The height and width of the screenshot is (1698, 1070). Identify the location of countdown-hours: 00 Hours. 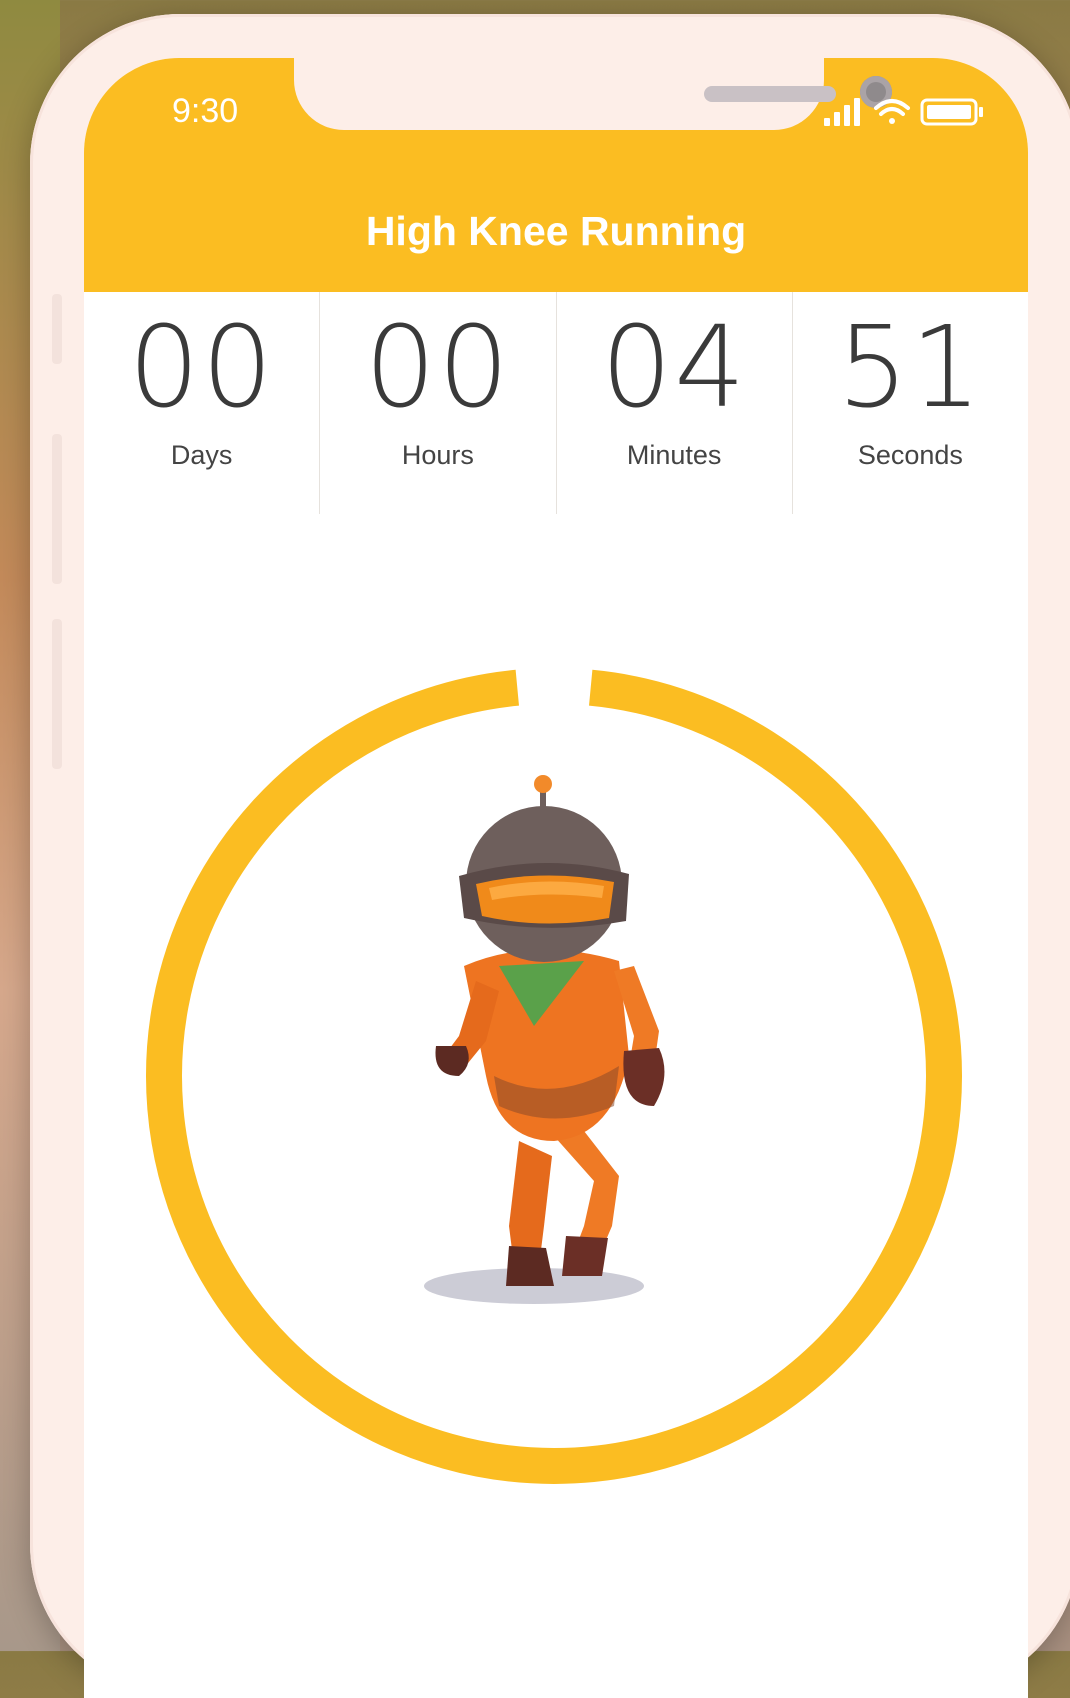
(438, 403).